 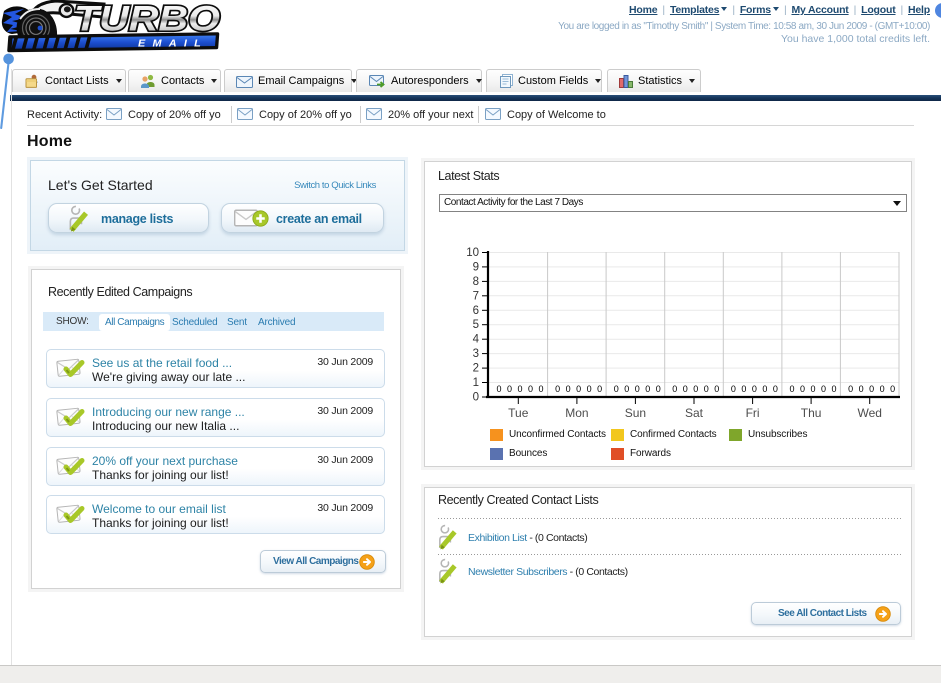 I want to click on svg-text: Mon, so click(x=576, y=413).